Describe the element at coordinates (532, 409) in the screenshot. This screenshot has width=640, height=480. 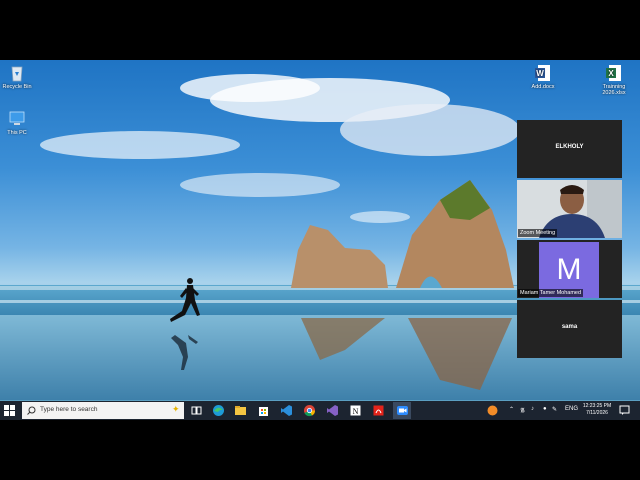
I see `volume-icon: ♪` at that location.